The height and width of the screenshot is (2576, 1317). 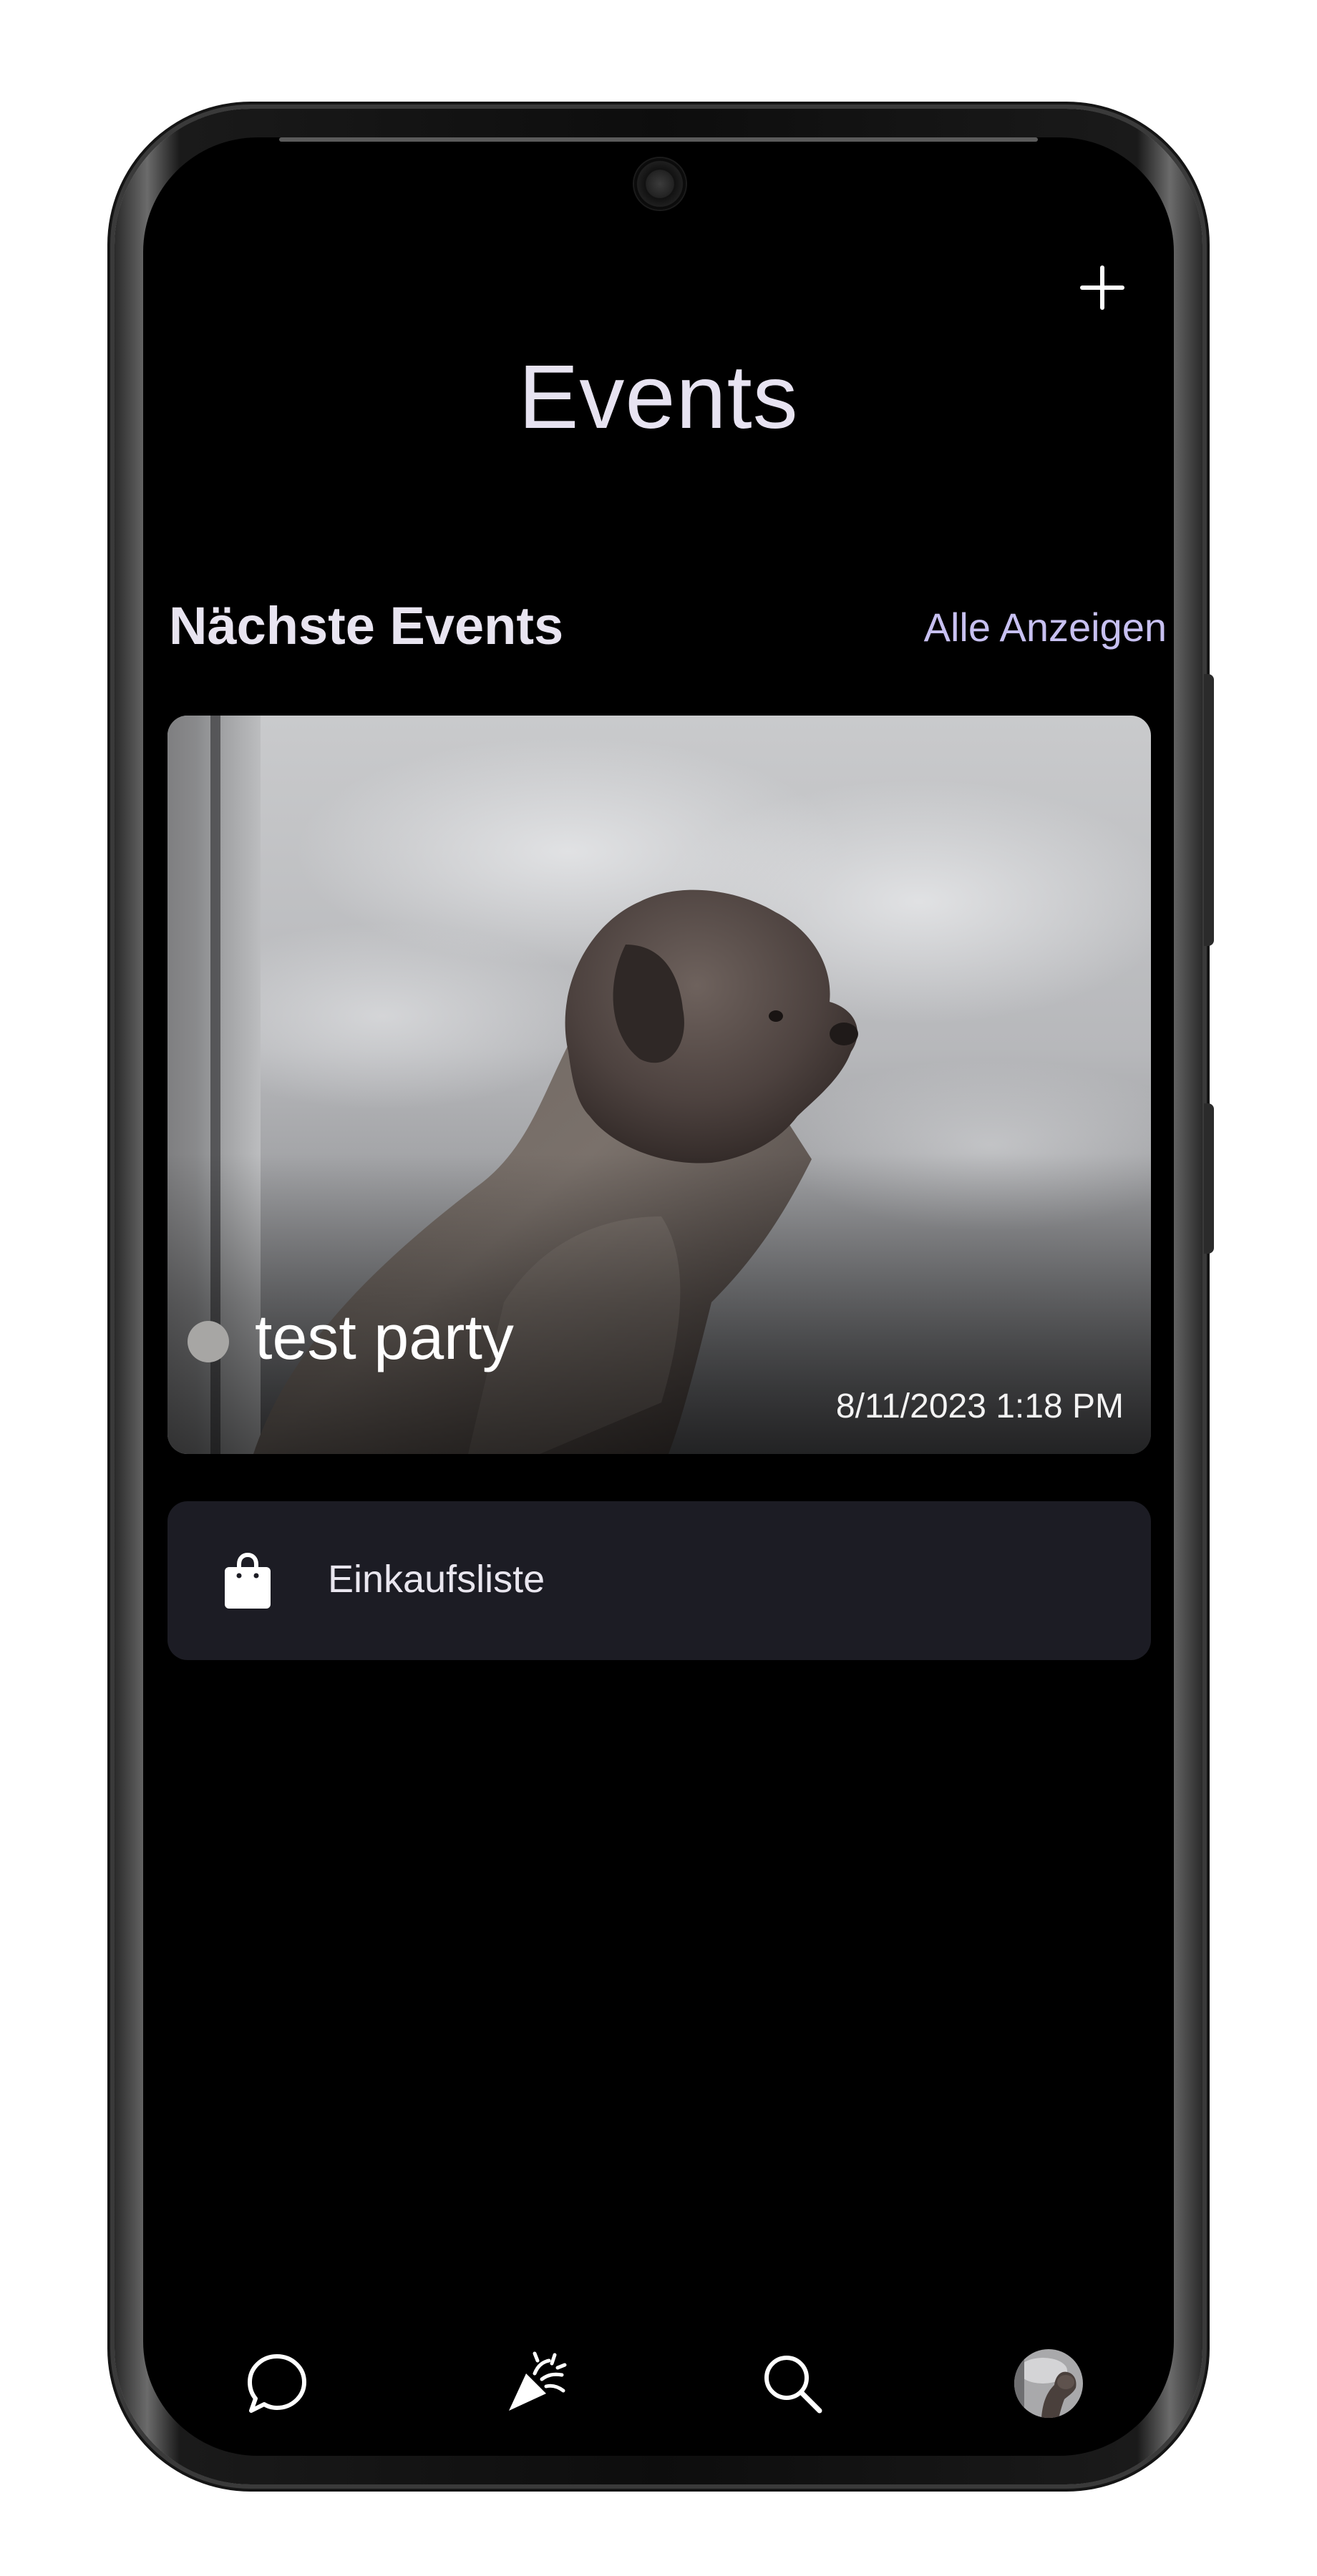 I want to click on nav-chat, so click(x=277, y=2383).